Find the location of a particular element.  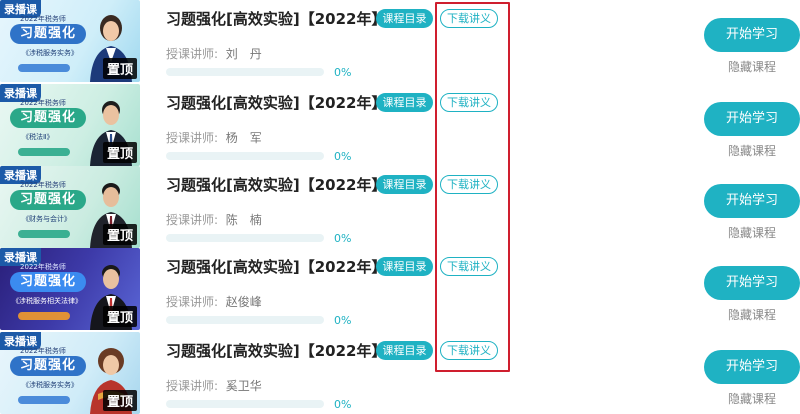

teacher-name: 赵俊峰 is located at coordinates (243, 302).